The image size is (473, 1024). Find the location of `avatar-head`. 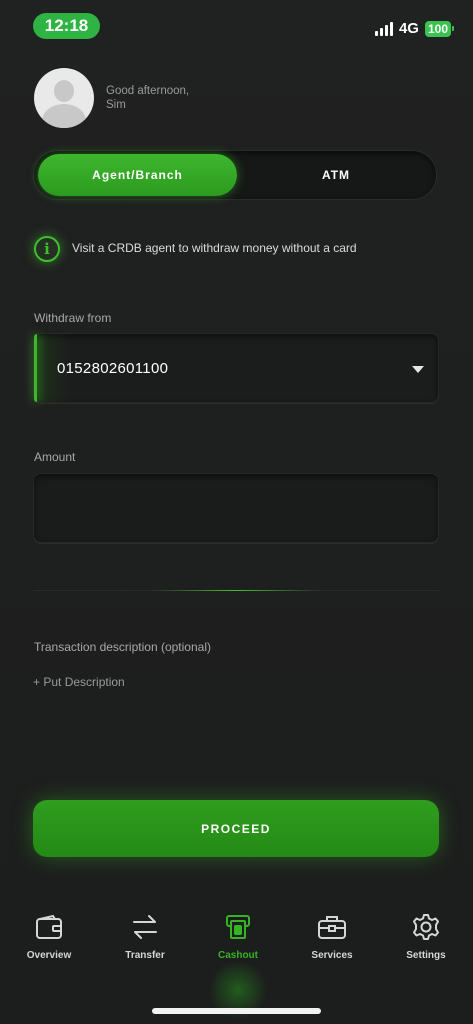

avatar-head is located at coordinates (64, 91).